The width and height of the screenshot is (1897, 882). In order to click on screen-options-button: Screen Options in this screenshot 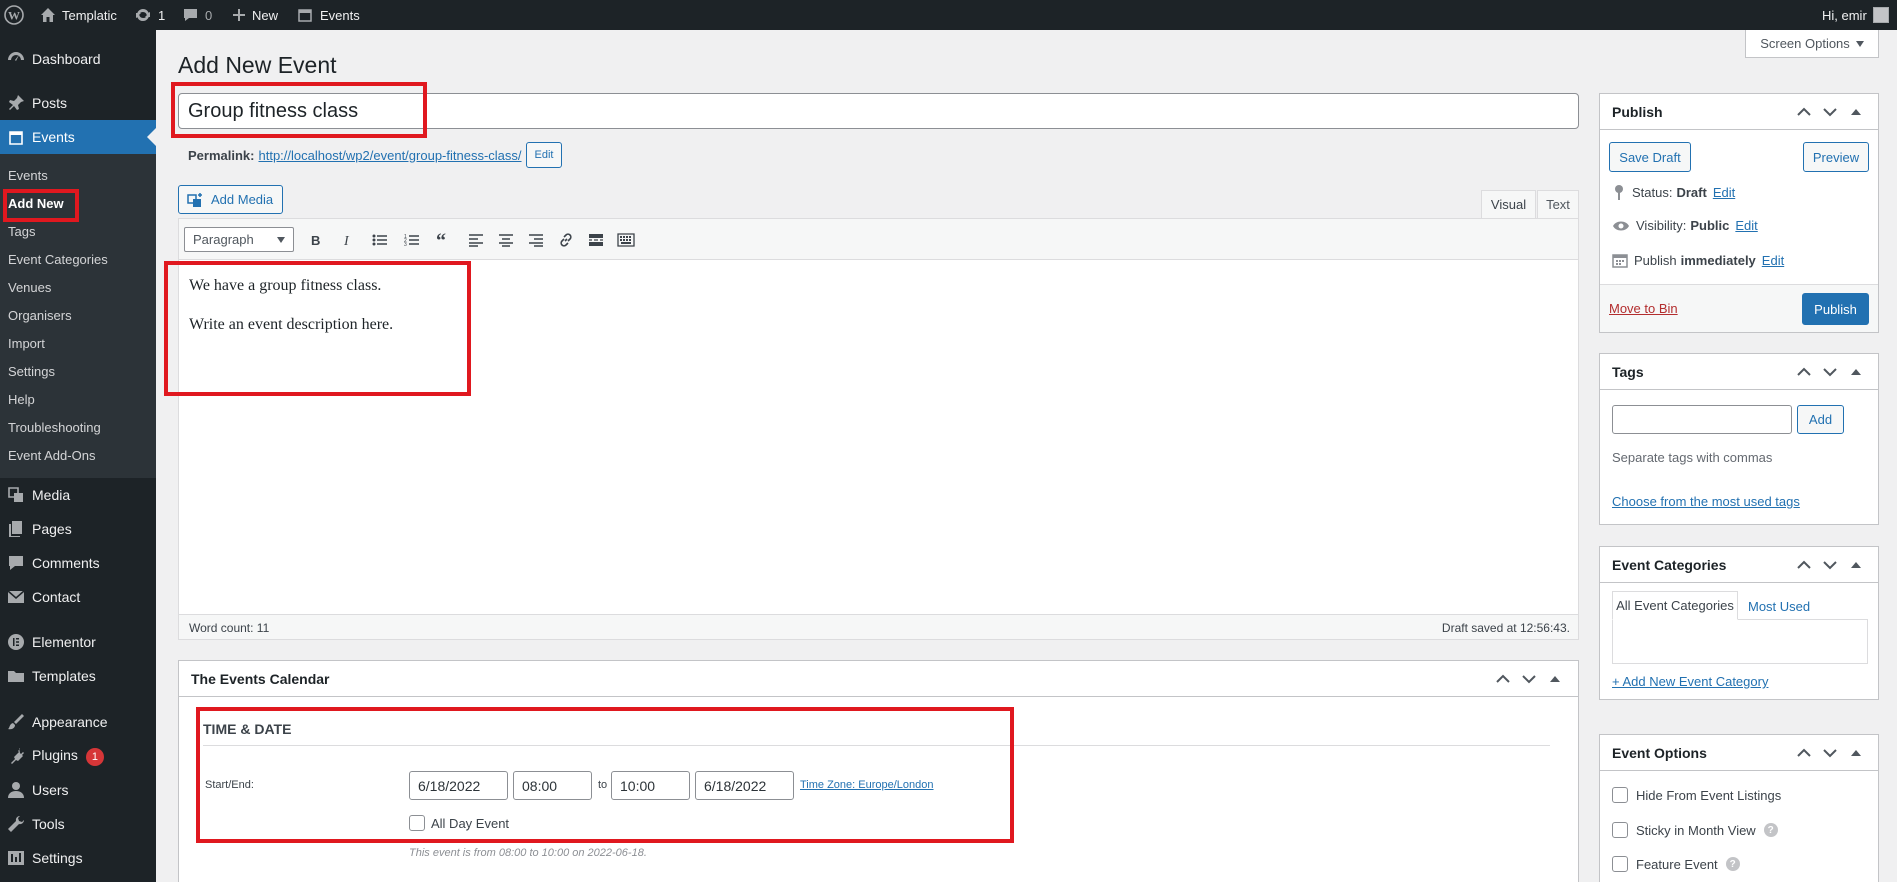, I will do `click(1812, 44)`.